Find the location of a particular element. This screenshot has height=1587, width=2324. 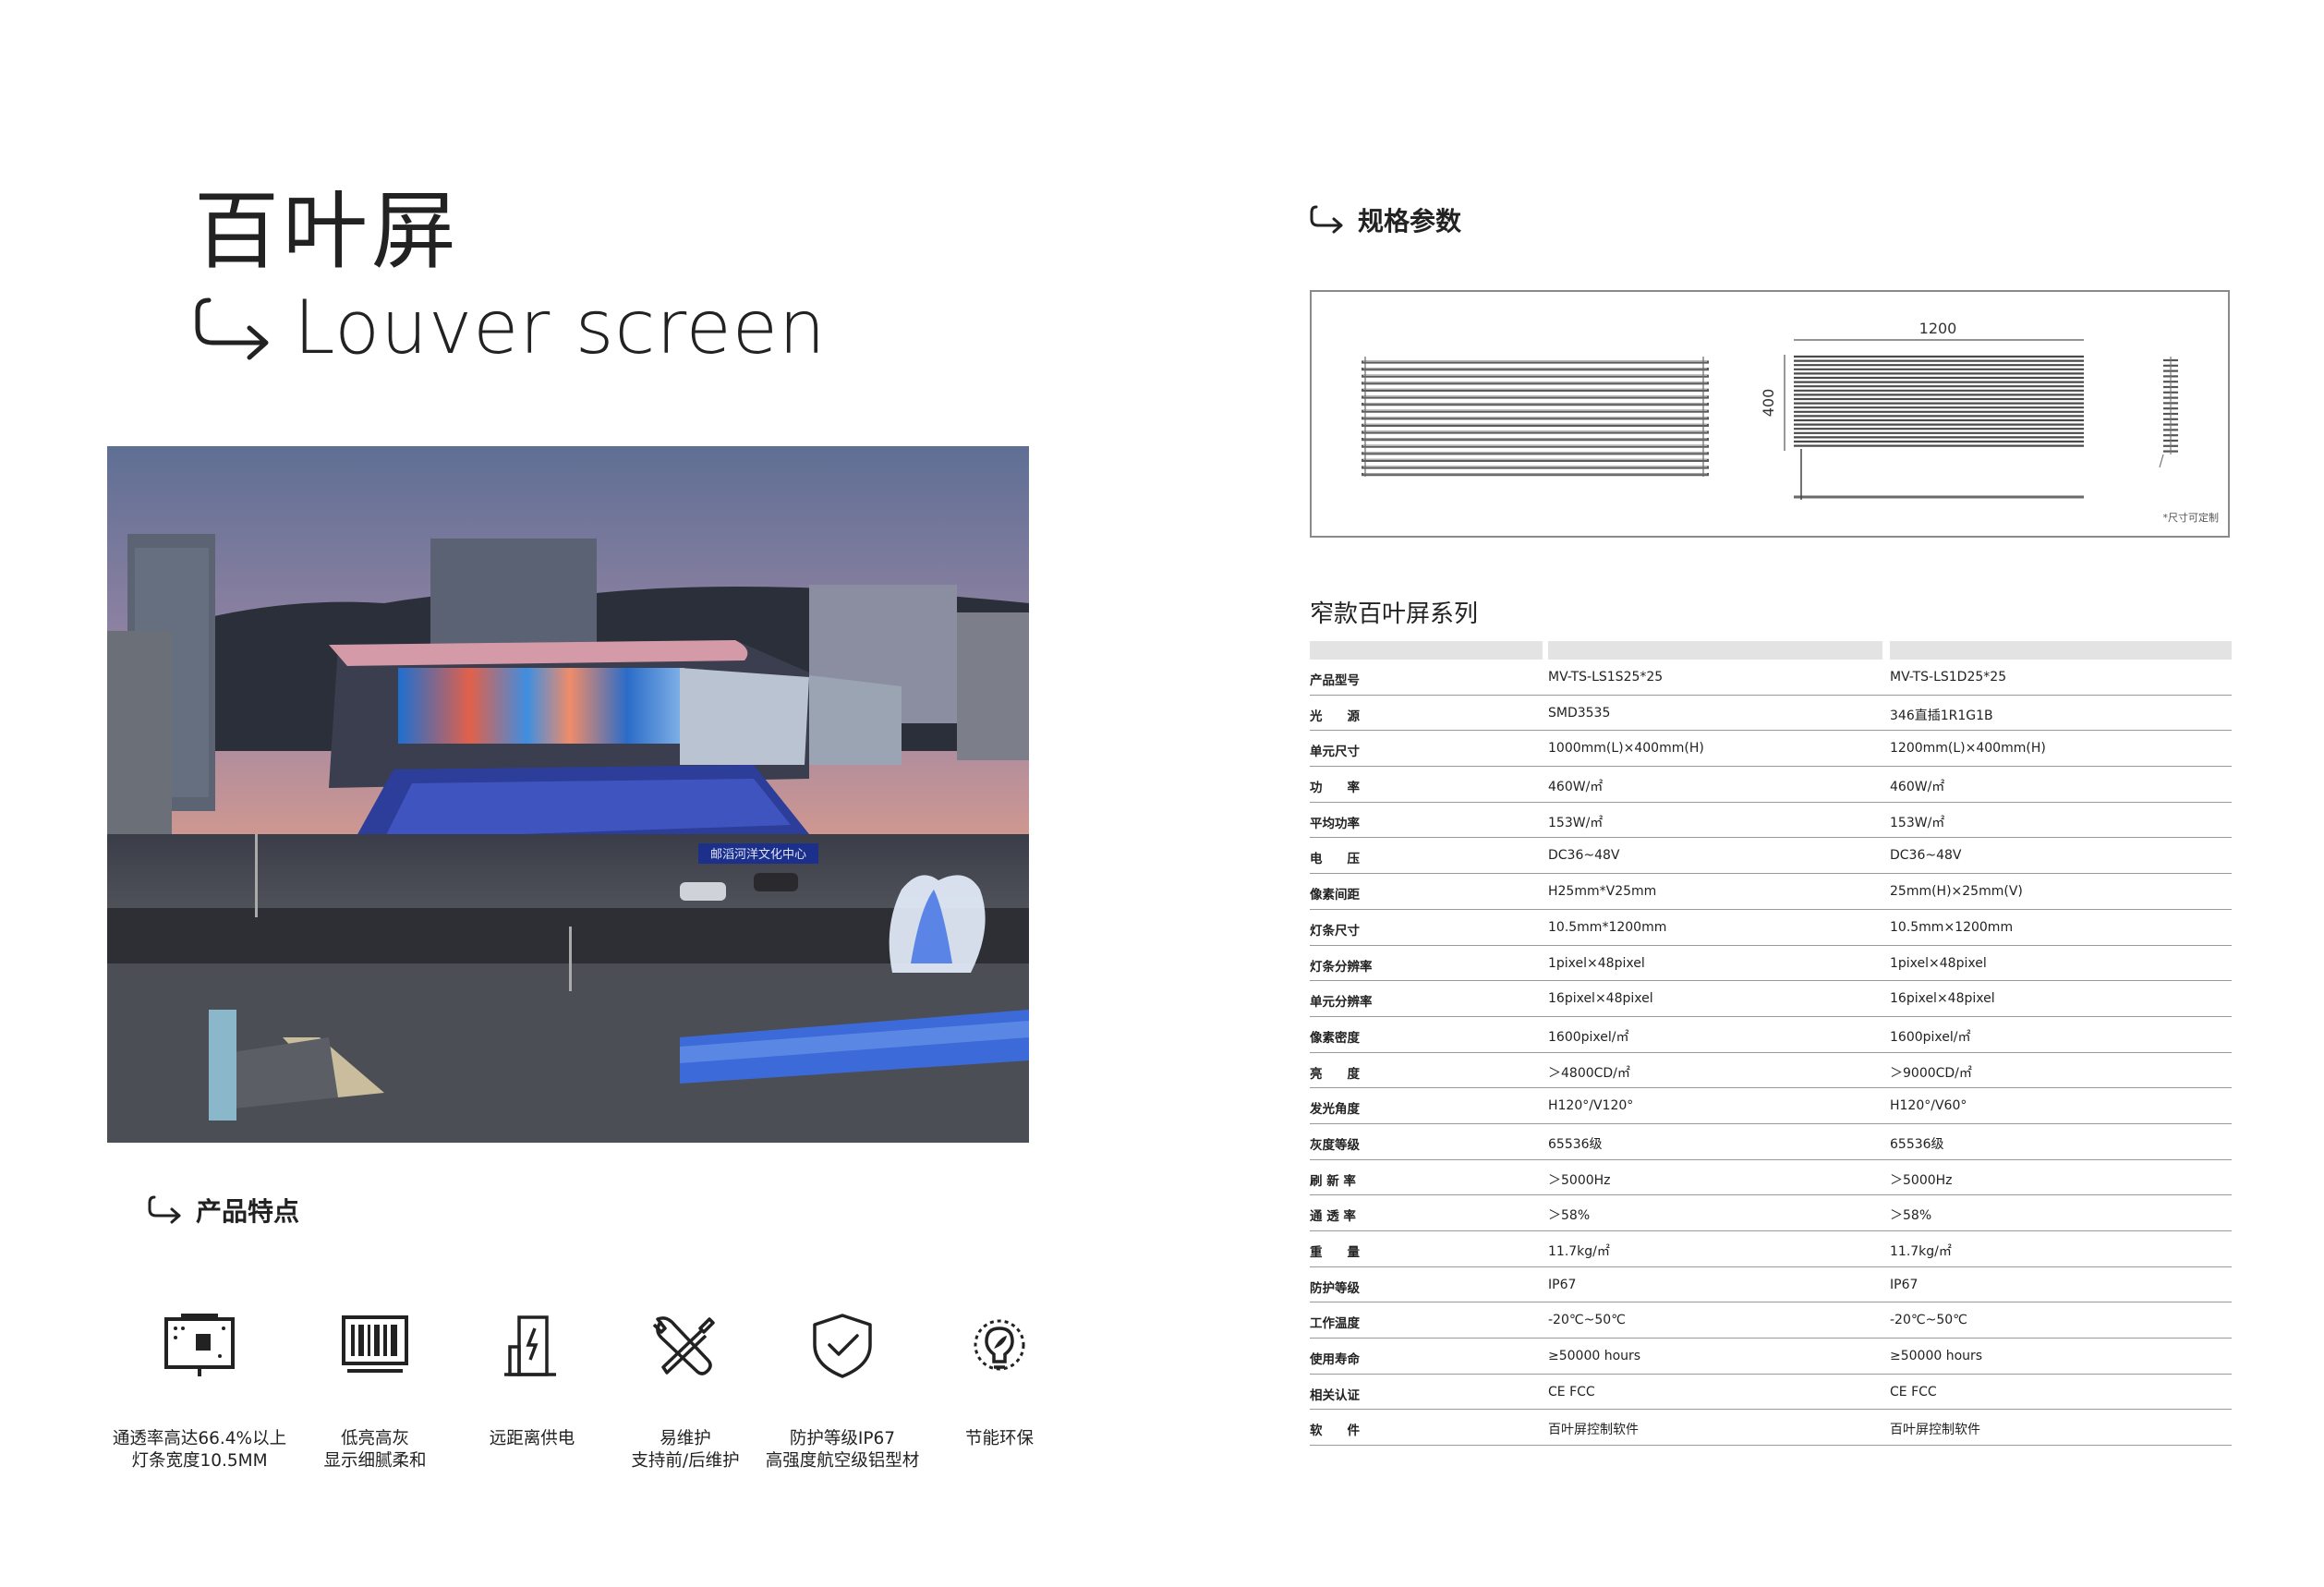

barcode-display-icon is located at coordinates (375, 1344).